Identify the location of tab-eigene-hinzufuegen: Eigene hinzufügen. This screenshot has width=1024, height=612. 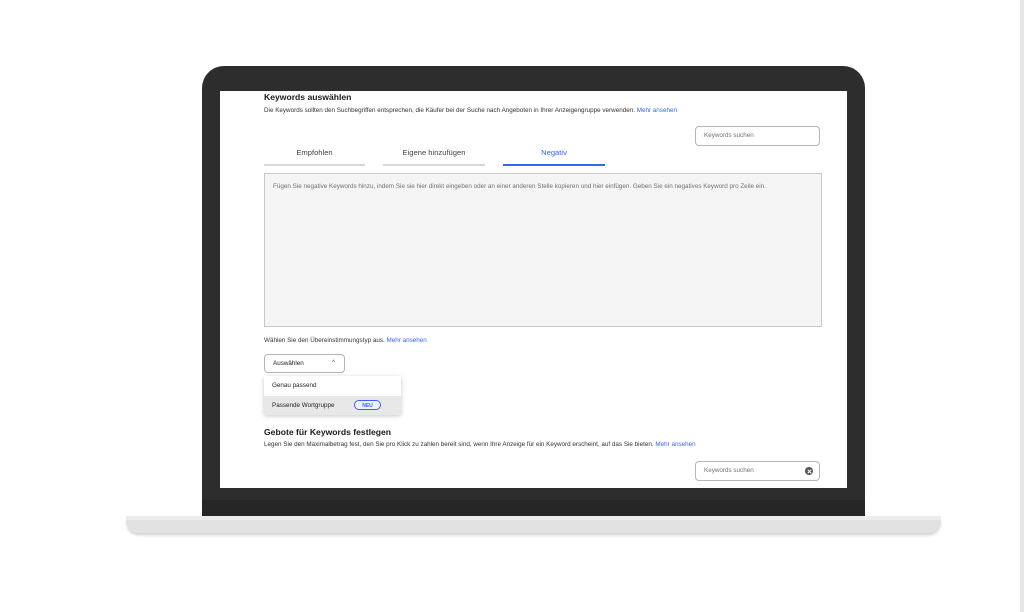
(434, 157).